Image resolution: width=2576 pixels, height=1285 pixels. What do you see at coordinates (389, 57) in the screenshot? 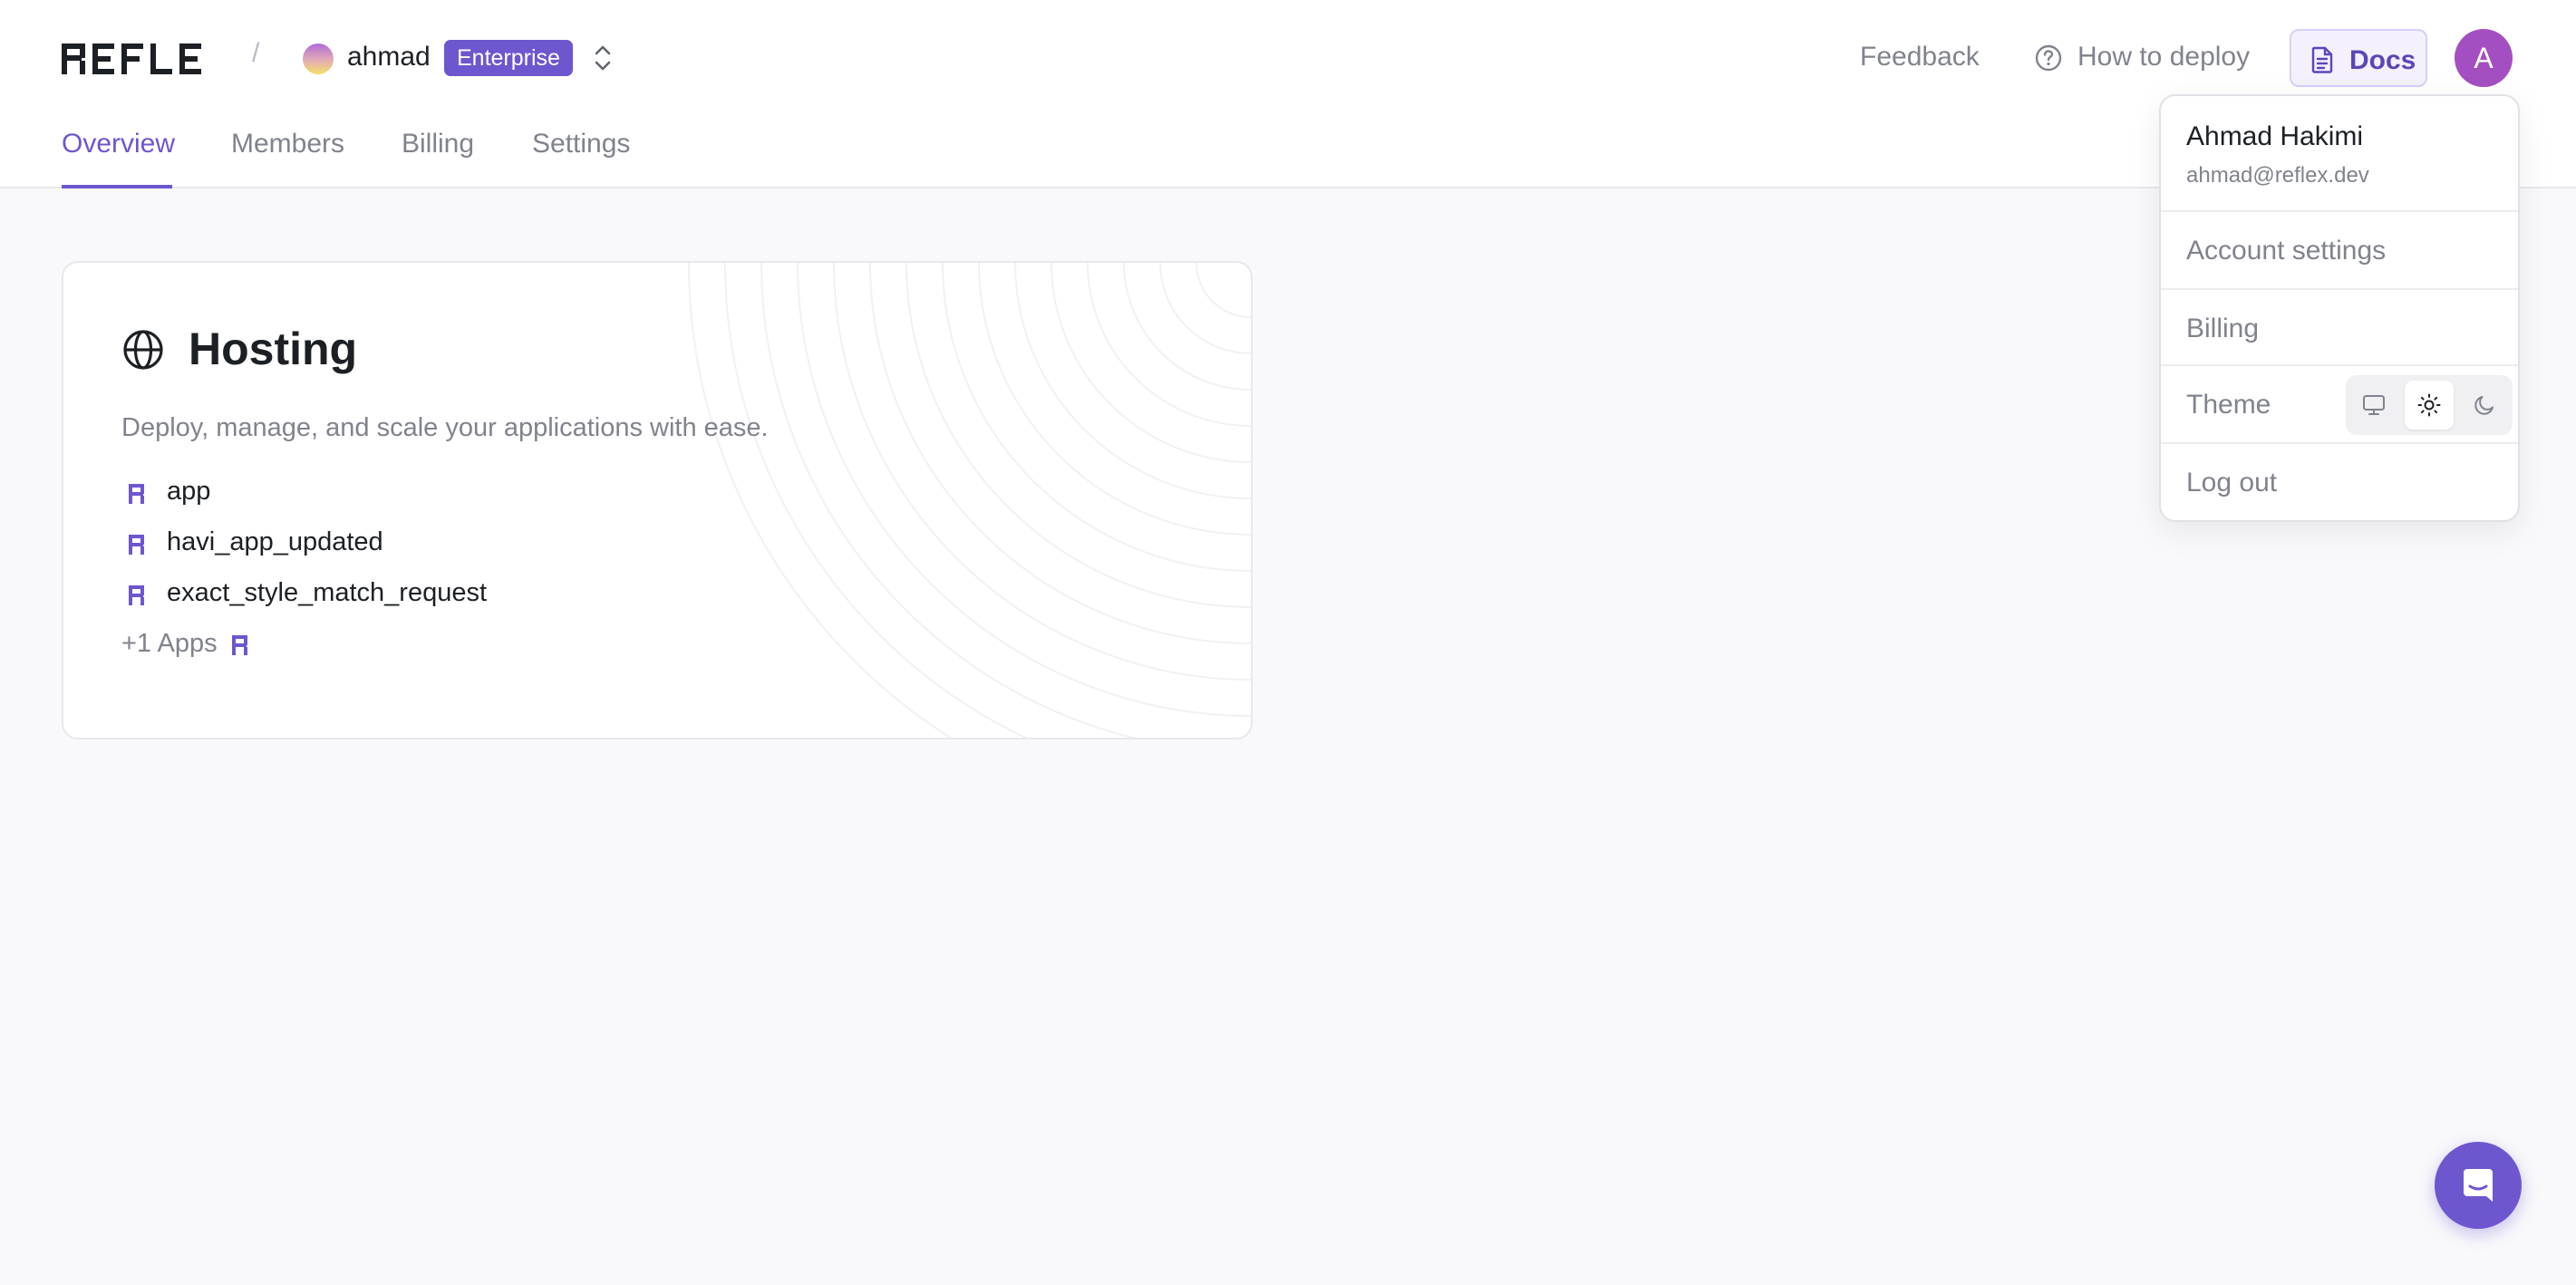
I see `org-name: ahmad` at bounding box center [389, 57].